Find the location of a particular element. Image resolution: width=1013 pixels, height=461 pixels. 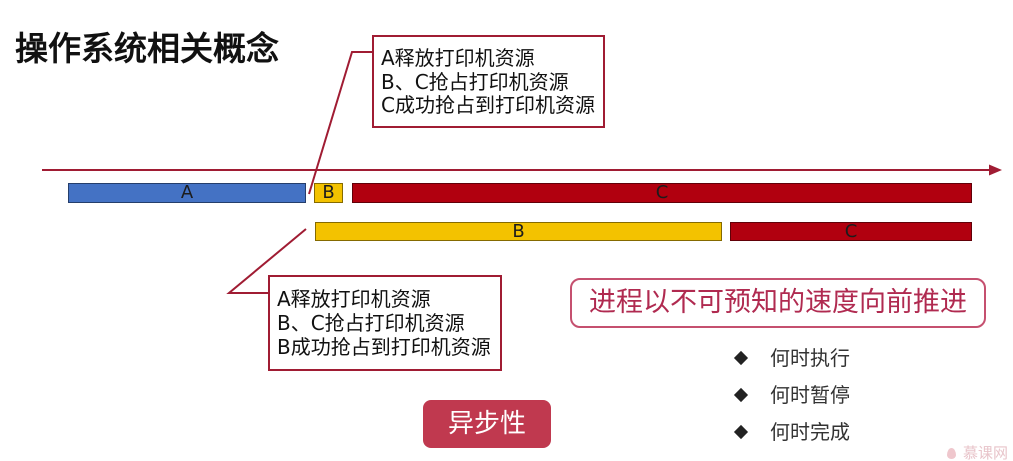

statement-box: 进程以不可预知的速度向前推进 is located at coordinates (778, 303).